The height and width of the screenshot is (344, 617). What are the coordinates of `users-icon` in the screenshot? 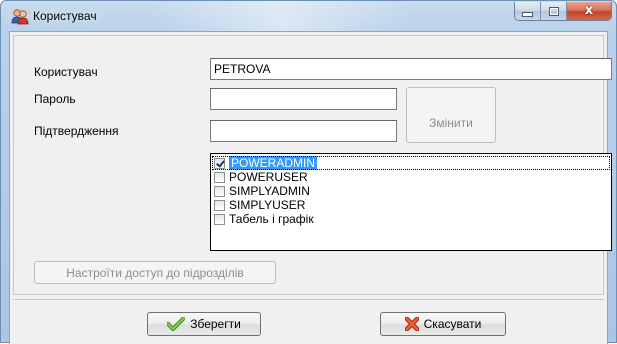 It's located at (20, 17).